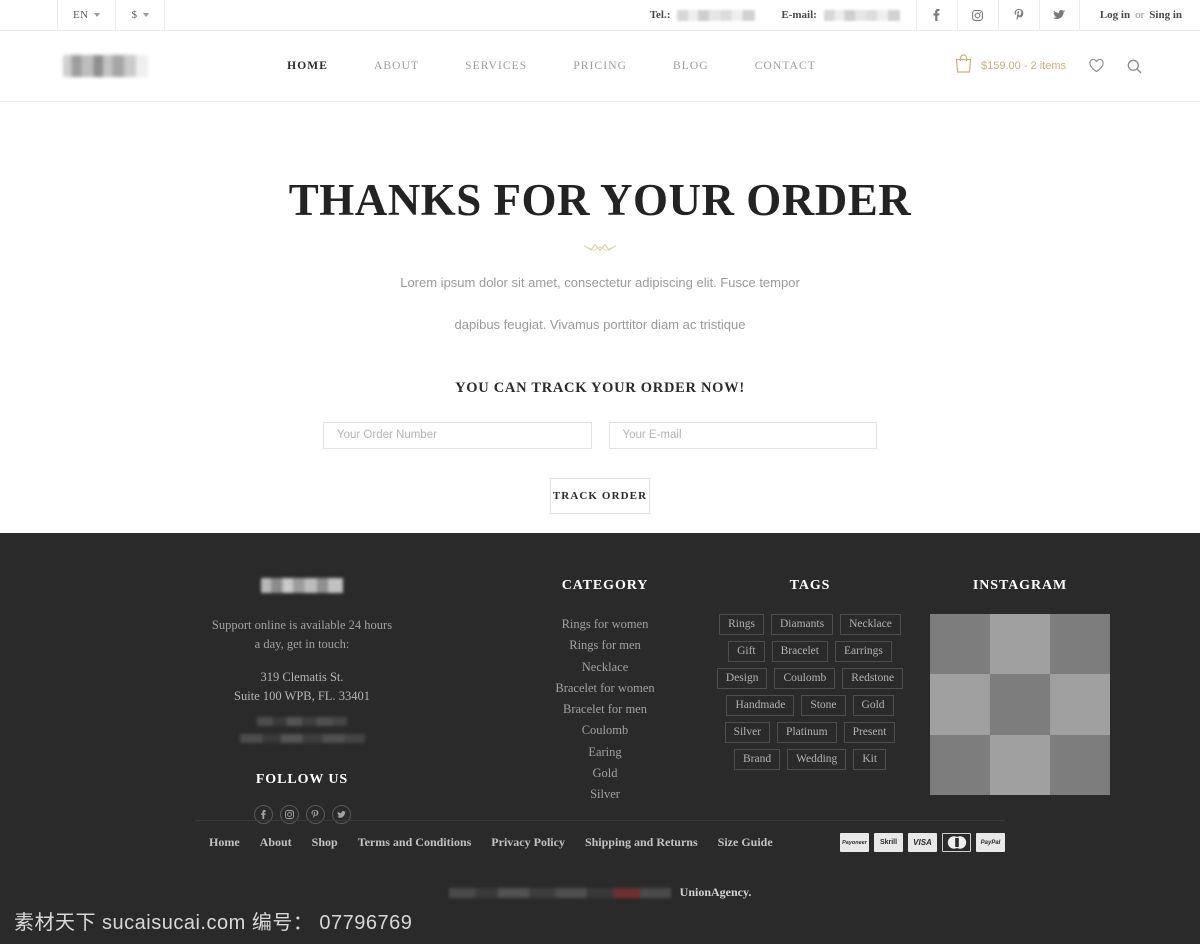  Describe the element at coordinates (1165, 15) in the screenshot. I see `signin-link: Sing in` at that location.